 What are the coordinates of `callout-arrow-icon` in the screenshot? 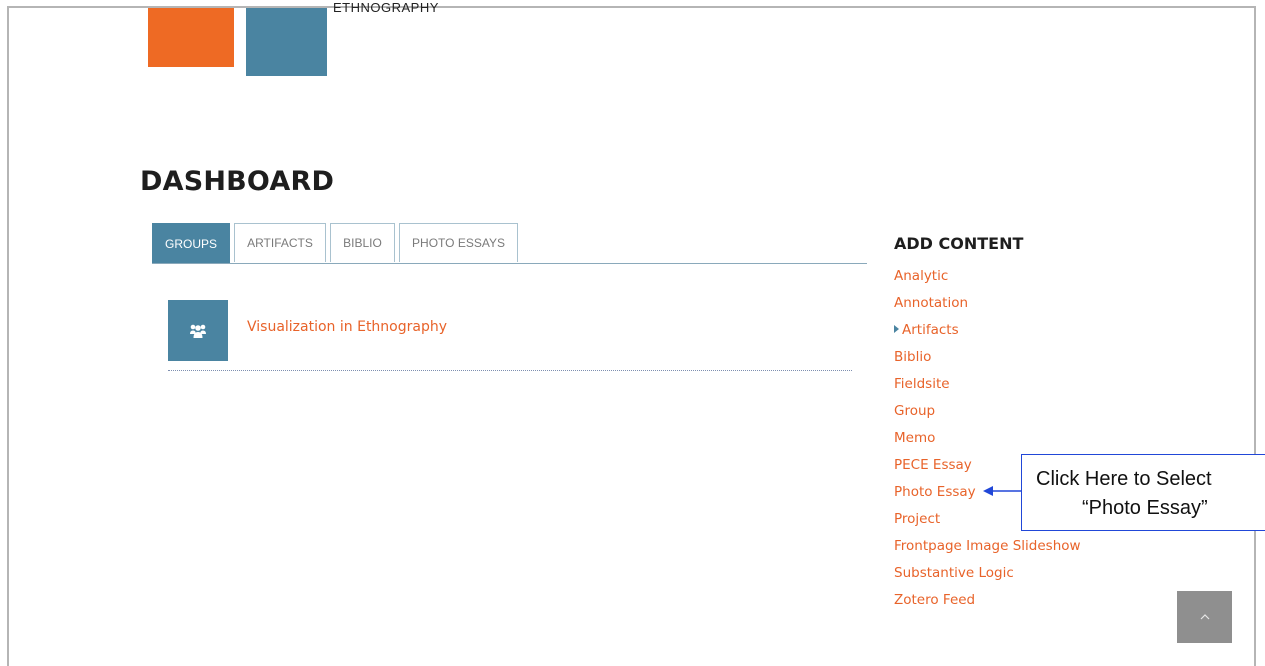 It's located at (1002, 491).